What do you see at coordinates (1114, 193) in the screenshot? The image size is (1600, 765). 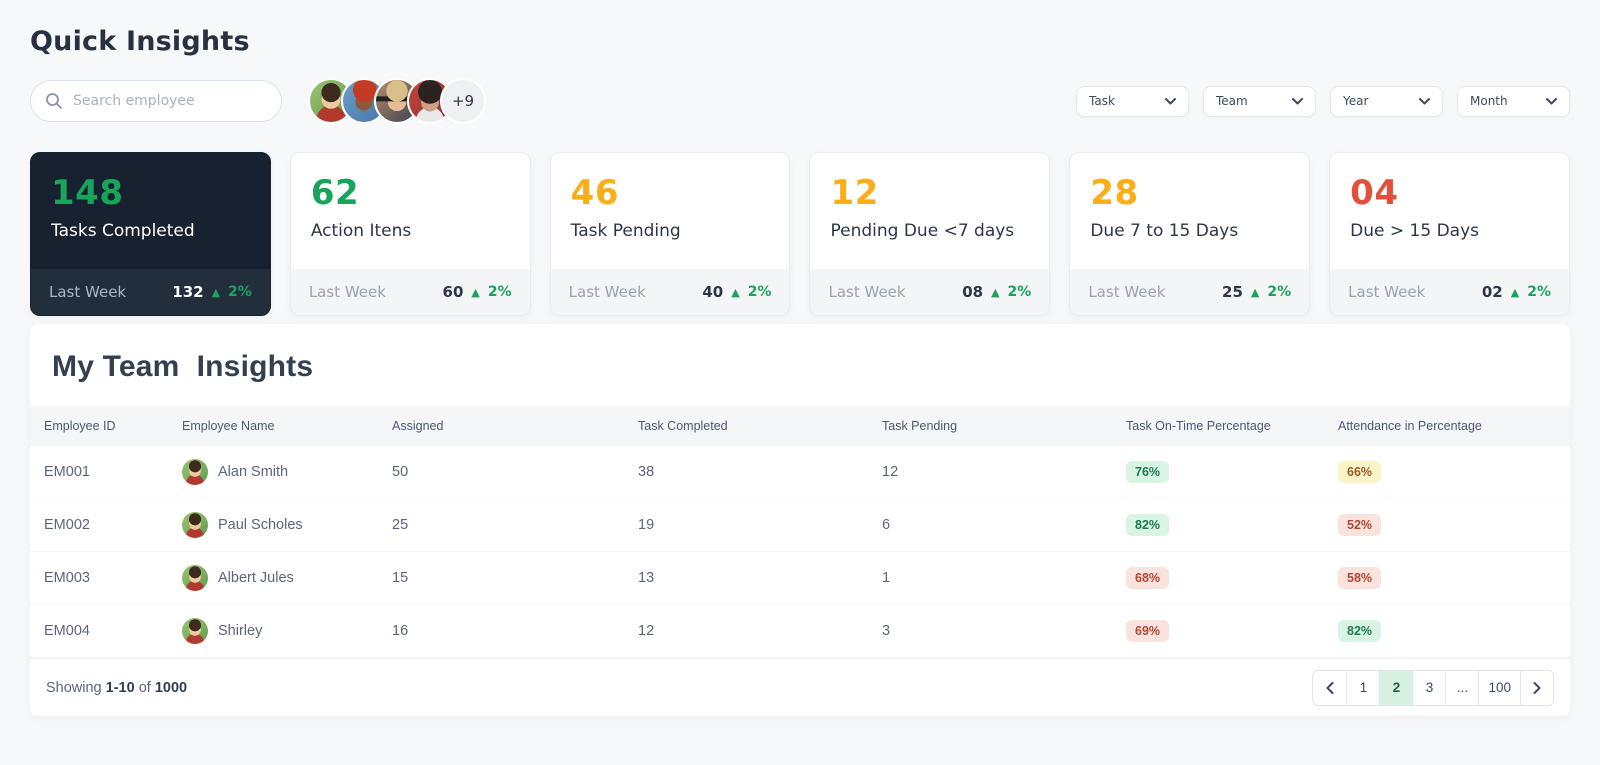 I see `stat-value: 28` at bounding box center [1114, 193].